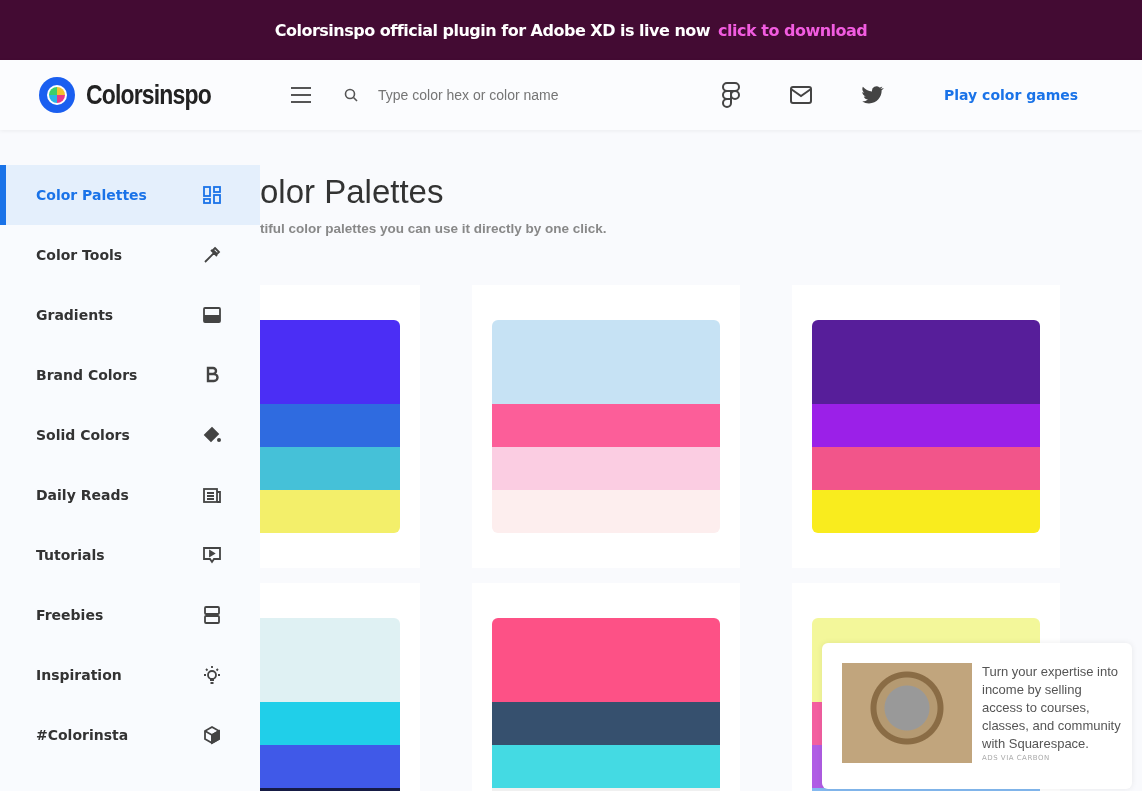 Image resolution: width=1142 pixels, height=791 pixels. Describe the element at coordinates (1011, 95) in the screenshot. I see `play-games-link: Play color games` at that location.